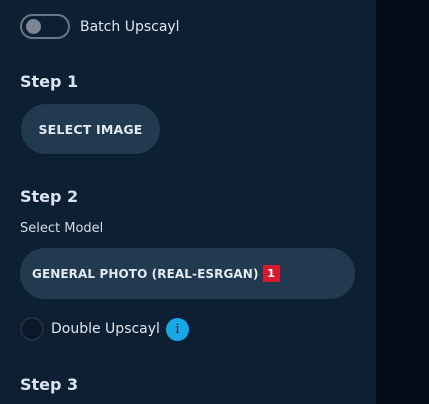 The height and width of the screenshot is (404, 429). I want to click on toggle-knob, so click(33, 26).